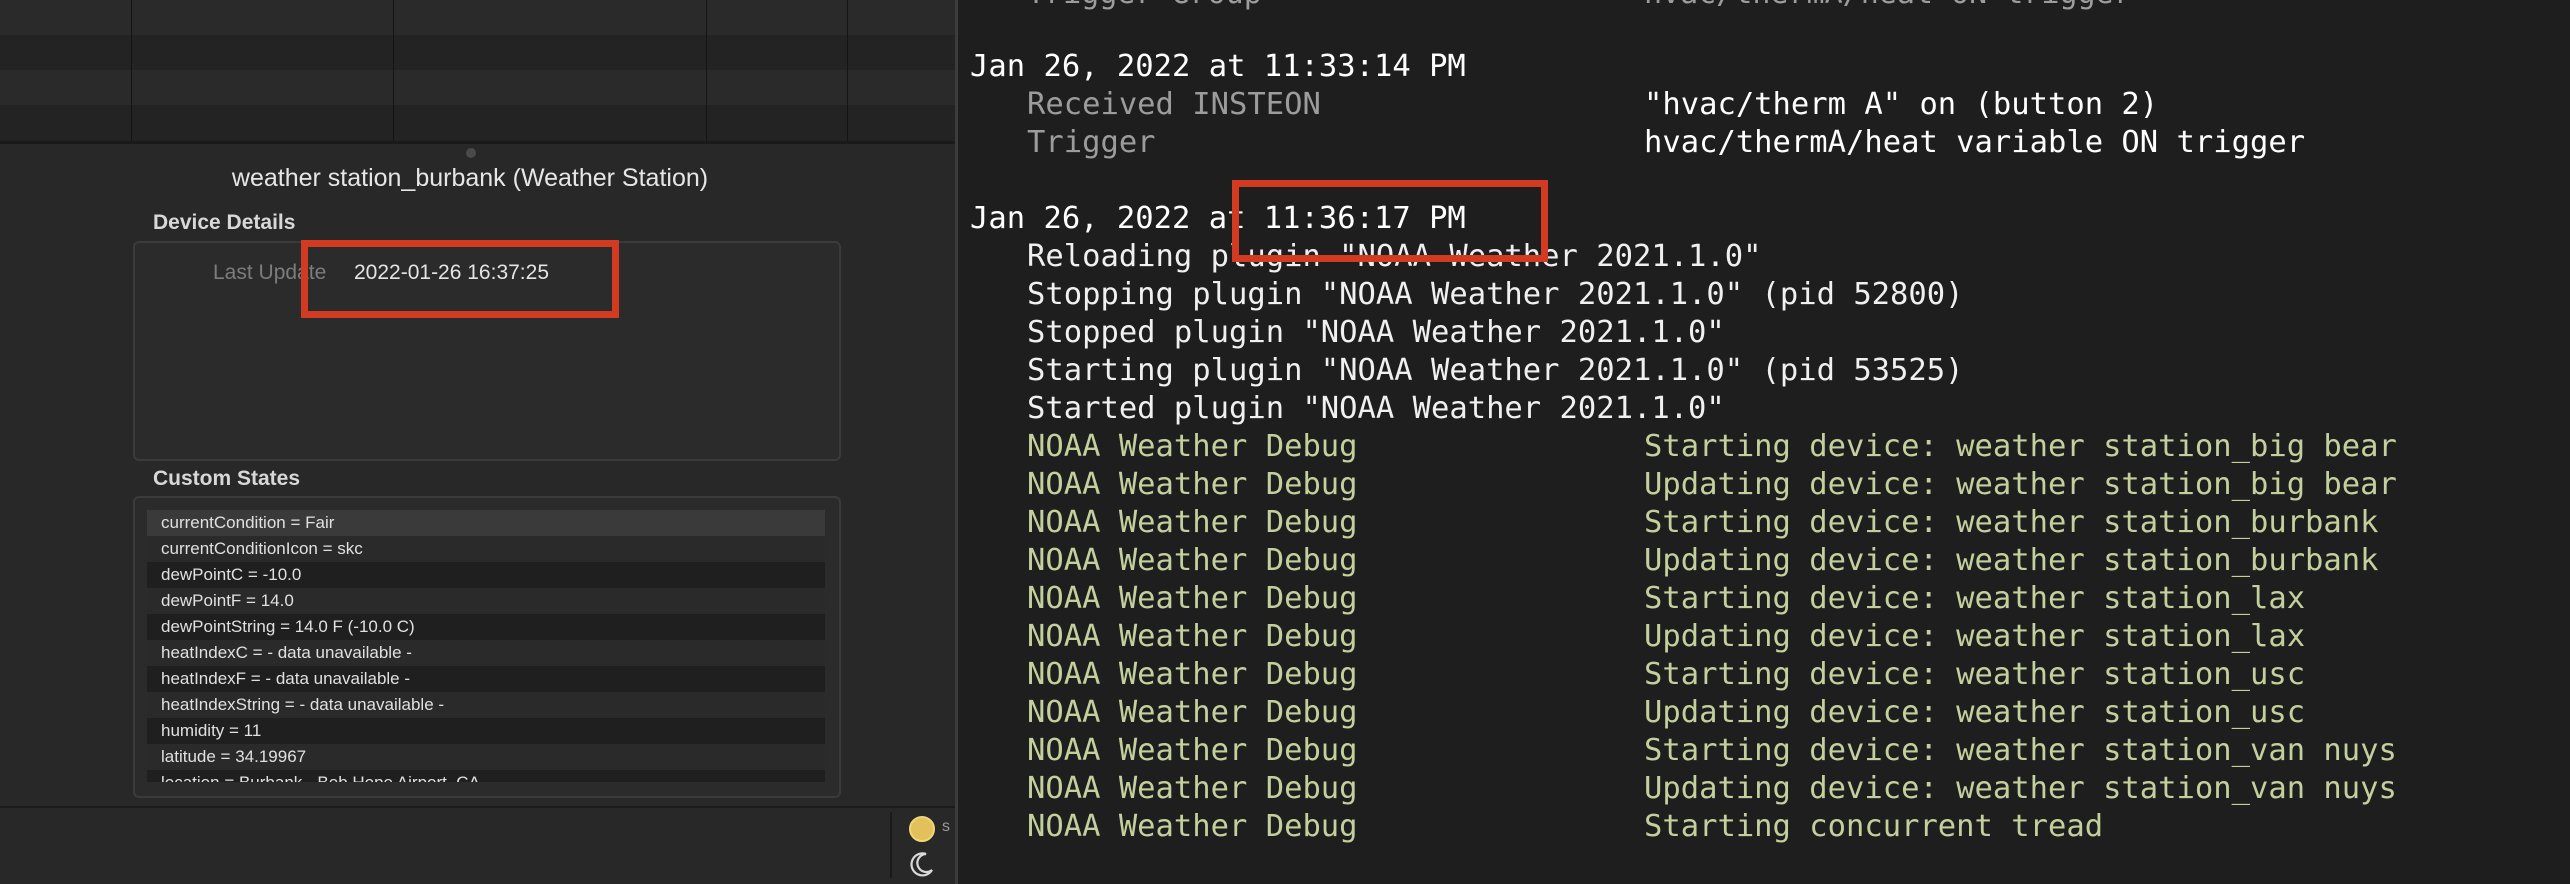 Image resolution: width=2570 pixels, height=884 pixels. What do you see at coordinates (1764, 409) in the screenshot?
I see `log-line: Started plugin "NOAA Weather 2021.1.0"` at bounding box center [1764, 409].